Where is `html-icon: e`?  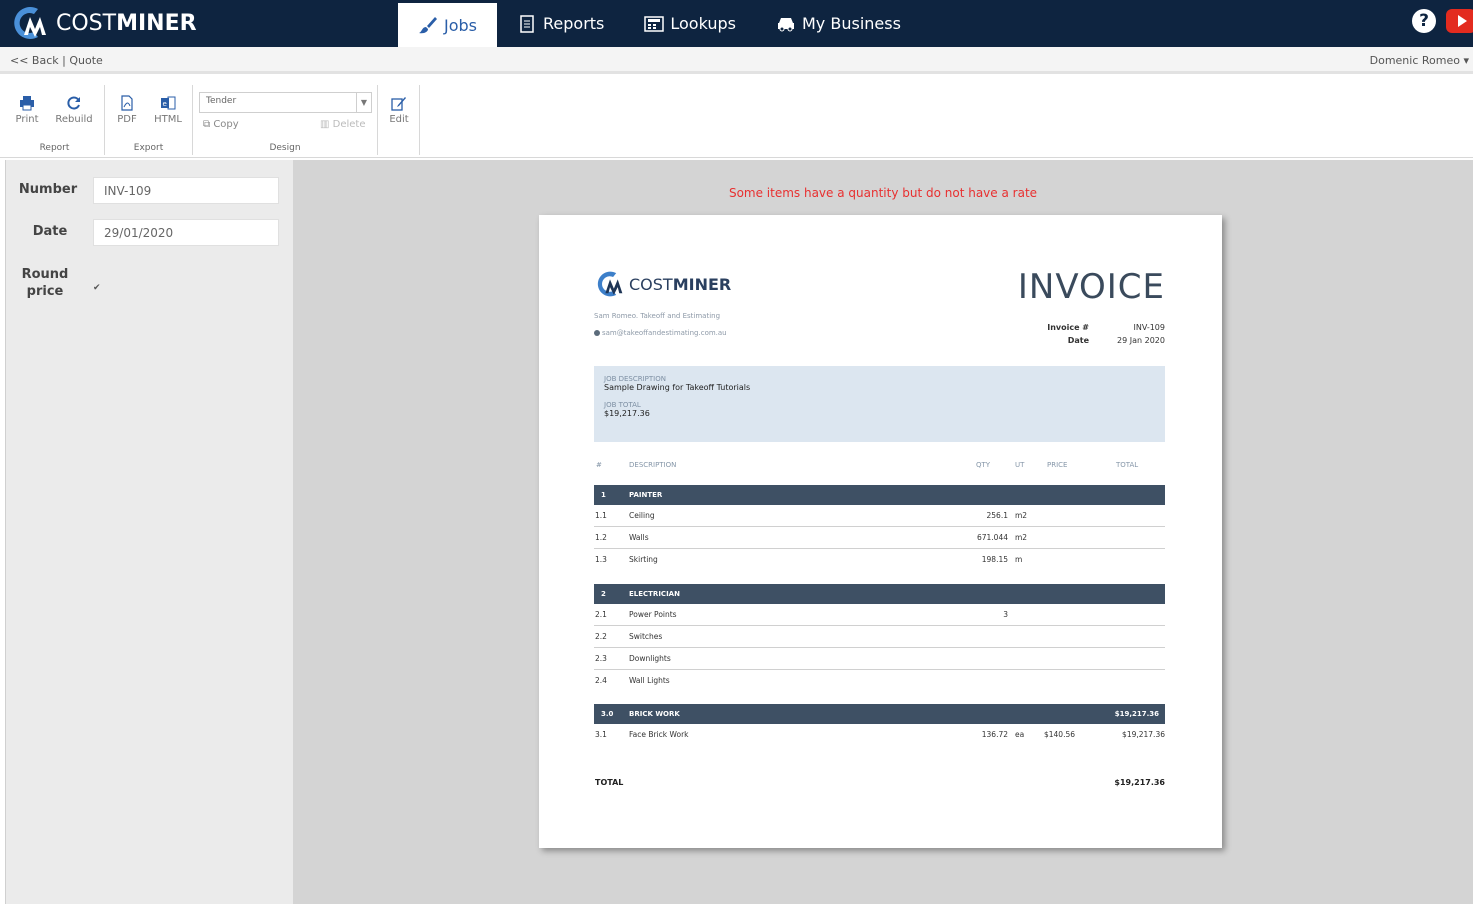 html-icon: e is located at coordinates (168, 103).